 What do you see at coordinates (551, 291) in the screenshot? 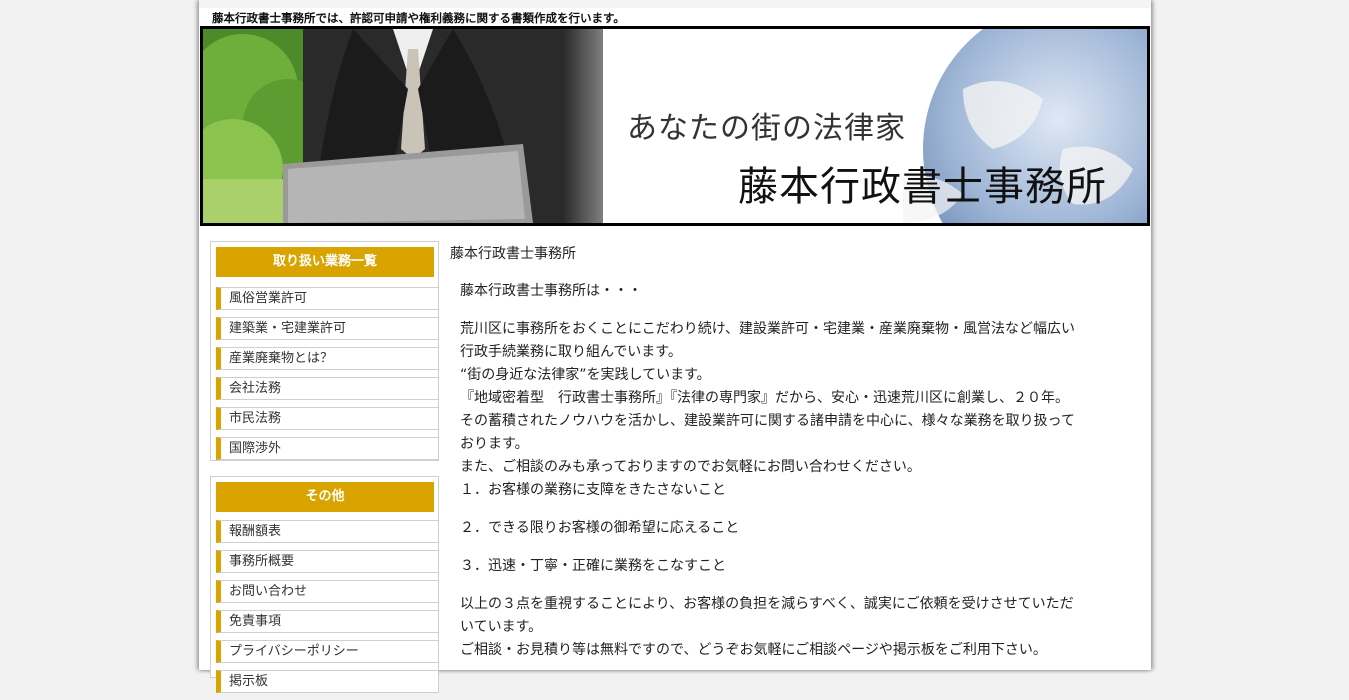
I see `intro-text: 藤本行政書士事務所は・・・` at bounding box center [551, 291].